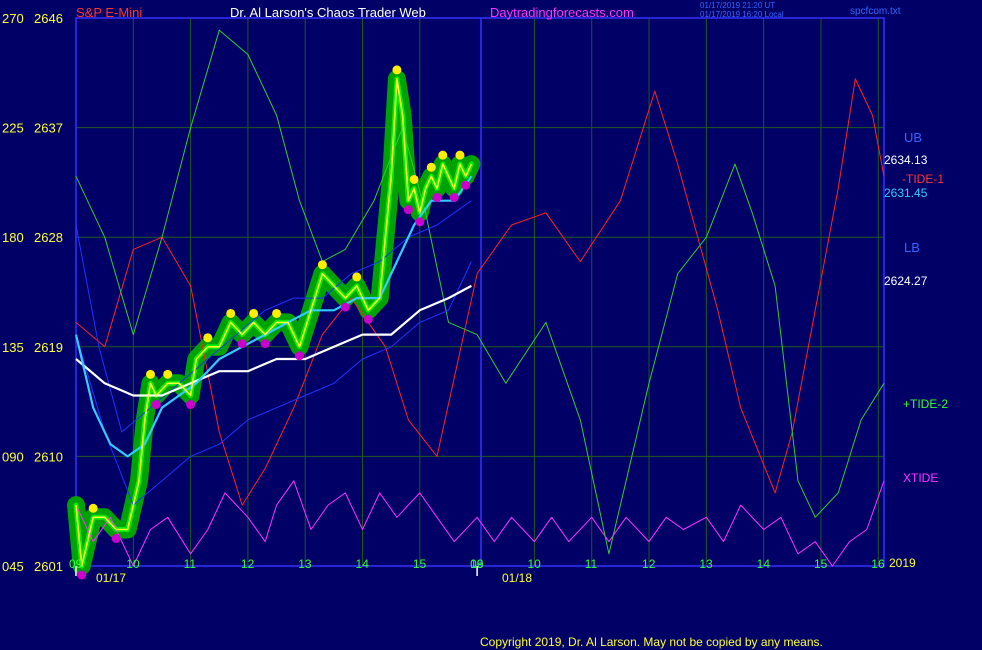  What do you see at coordinates (878, 564) in the screenshot?
I see `hour-tick-label: 16` at bounding box center [878, 564].